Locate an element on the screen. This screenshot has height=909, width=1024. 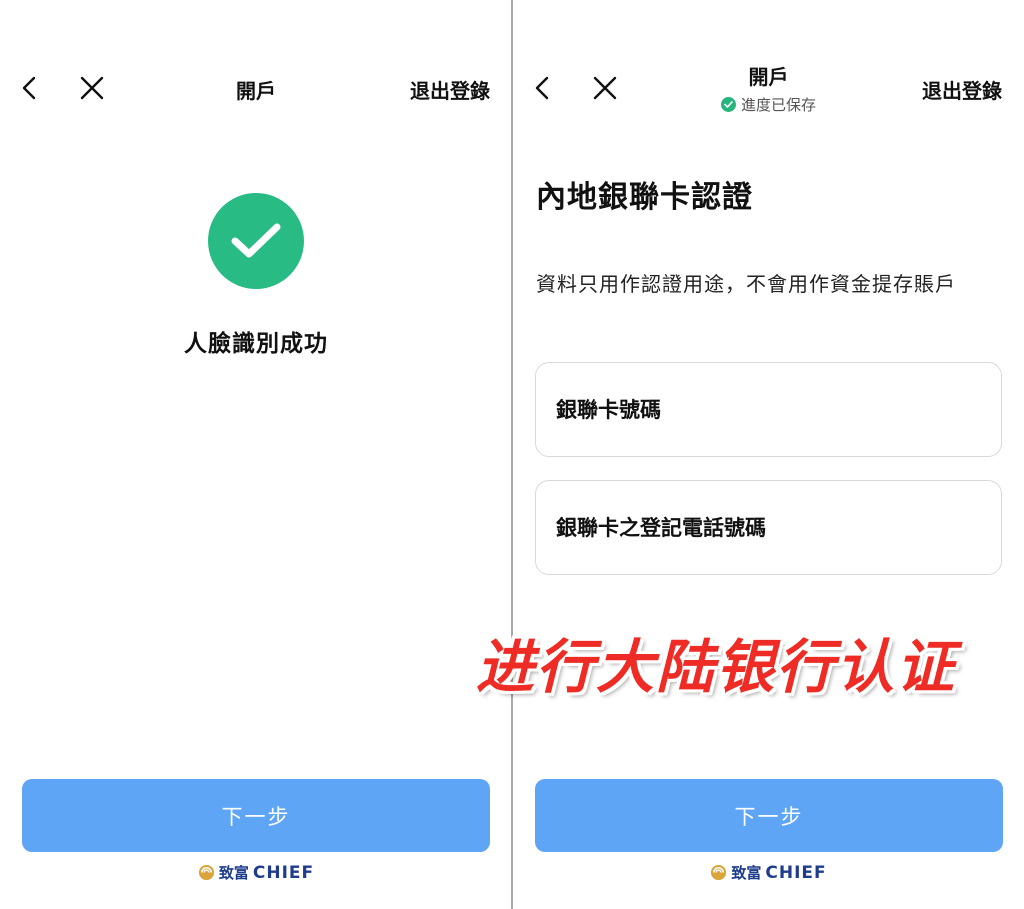
check-icon is located at coordinates (256, 240).